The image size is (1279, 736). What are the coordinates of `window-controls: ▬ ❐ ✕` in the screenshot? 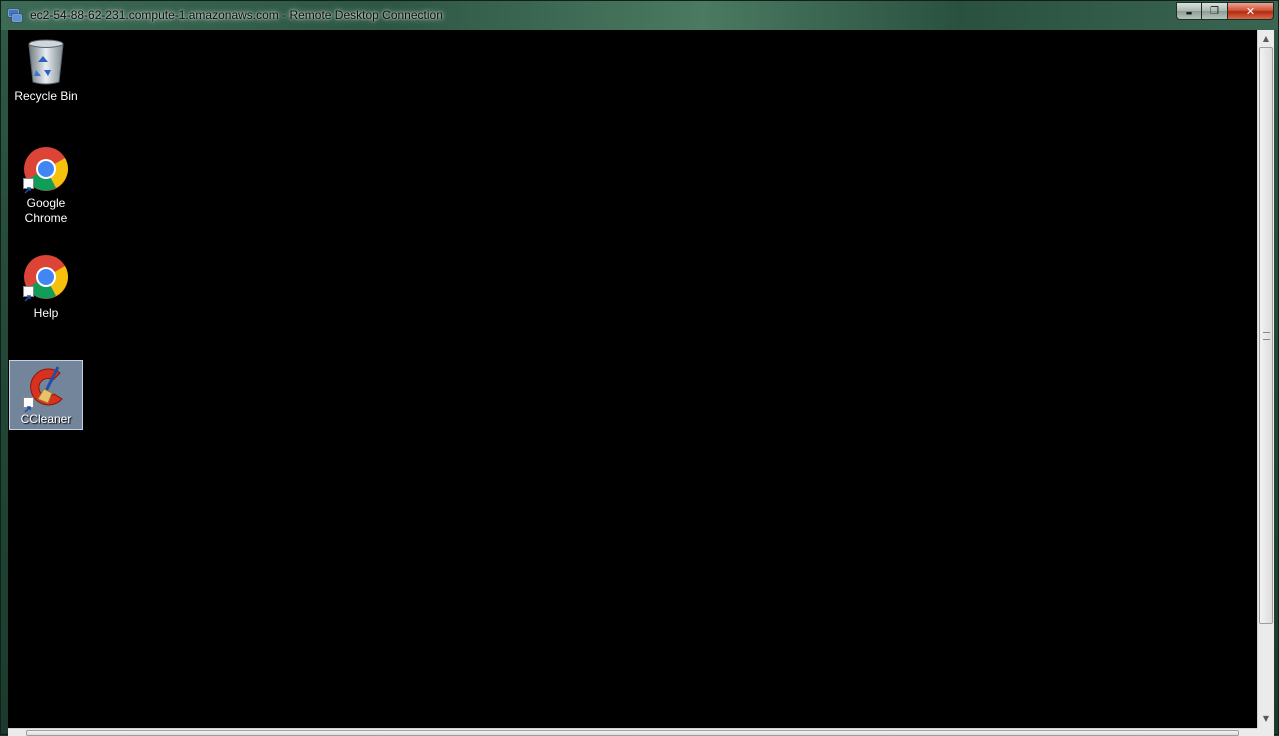 It's located at (1225, 11).